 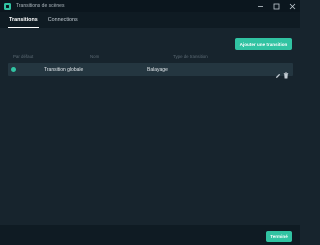 I want to click on tab-connections: Connections, so click(x=63, y=20).